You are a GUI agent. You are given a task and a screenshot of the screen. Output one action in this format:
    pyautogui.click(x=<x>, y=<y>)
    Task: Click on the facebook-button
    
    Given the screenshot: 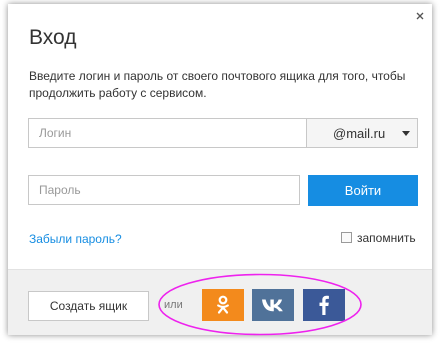 What is the action you would take?
    pyautogui.click(x=324, y=305)
    